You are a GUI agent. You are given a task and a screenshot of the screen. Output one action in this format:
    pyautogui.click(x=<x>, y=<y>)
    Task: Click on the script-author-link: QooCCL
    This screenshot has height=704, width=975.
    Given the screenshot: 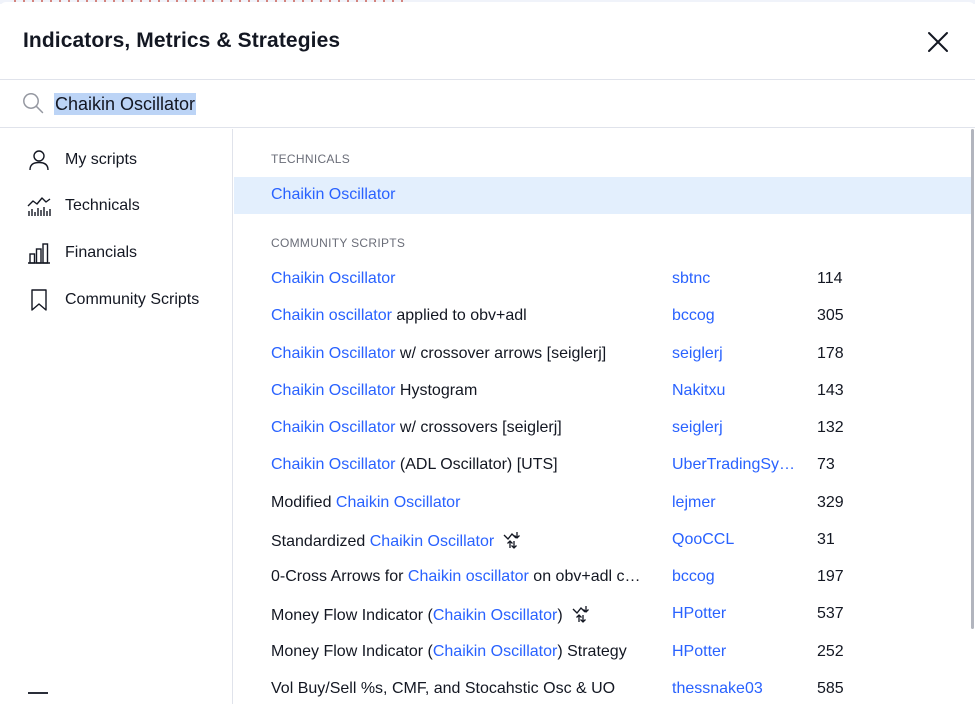 What is the action you would take?
    pyautogui.click(x=703, y=540)
    